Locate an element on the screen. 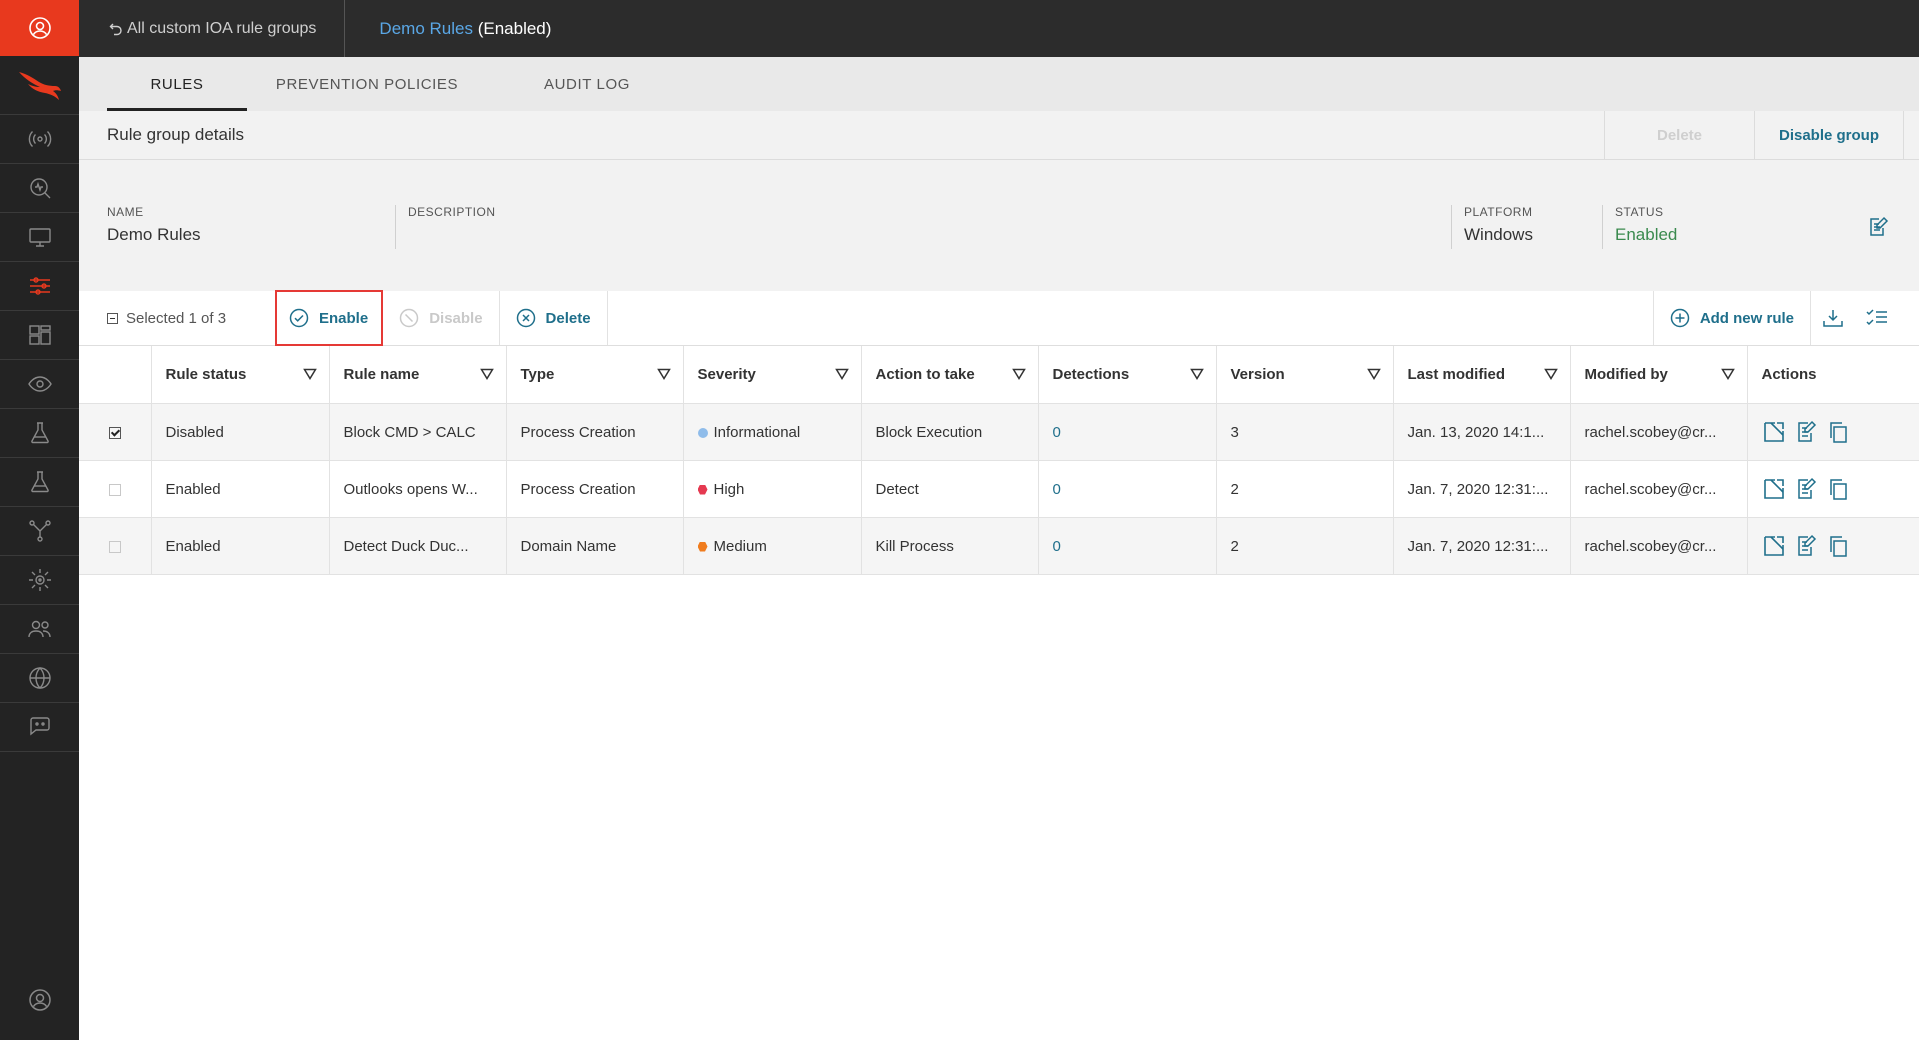 Image resolution: width=1919 pixels, height=1040 pixels. action-cell: Detect is located at coordinates (950, 489).